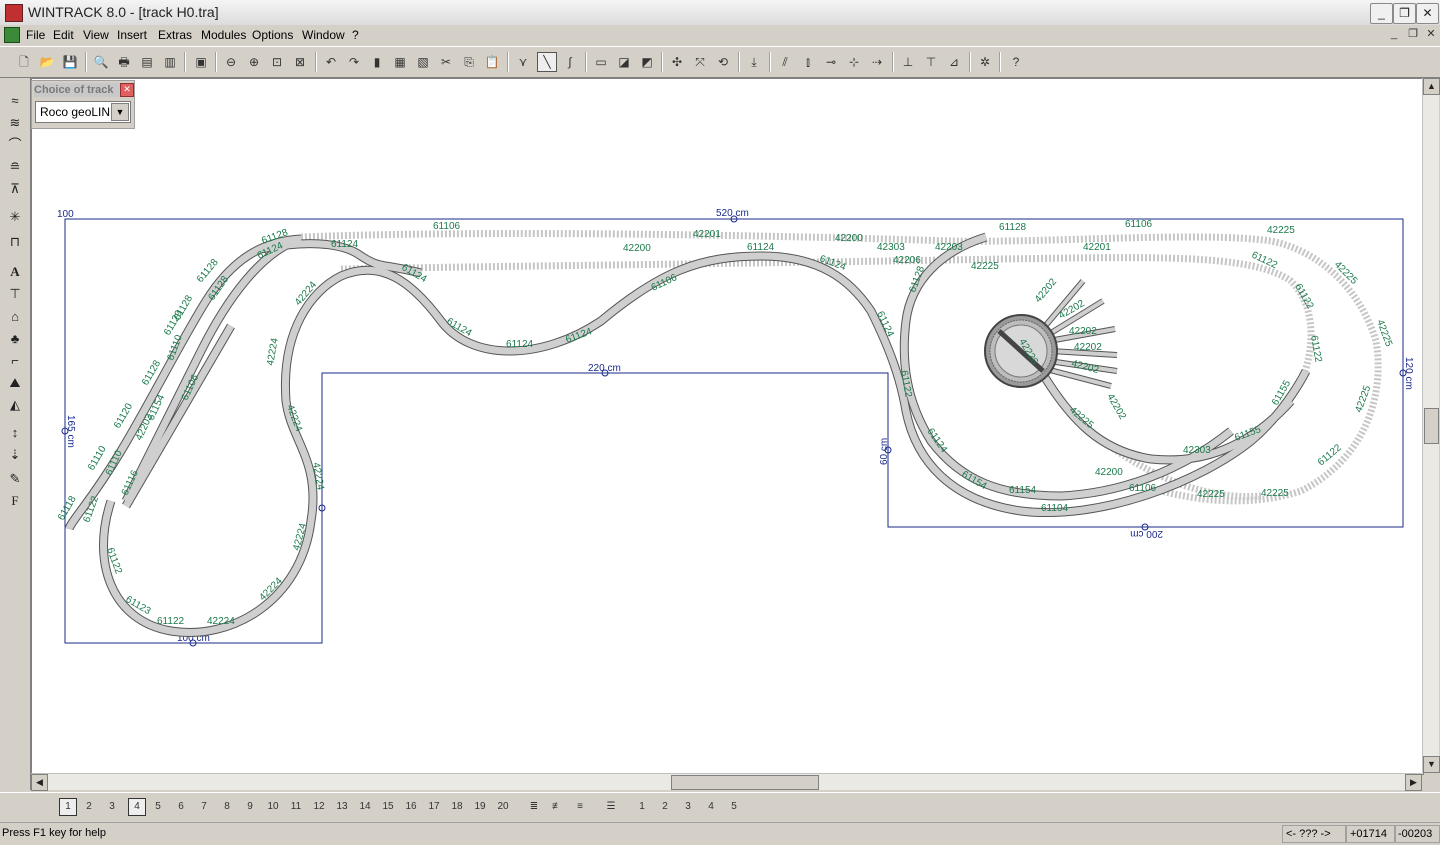 This screenshot has height=845, width=1440. What do you see at coordinates (423, 62) in the screenshot?
I see `paste-module-icon: ▧` at bounding box center [423, 62].